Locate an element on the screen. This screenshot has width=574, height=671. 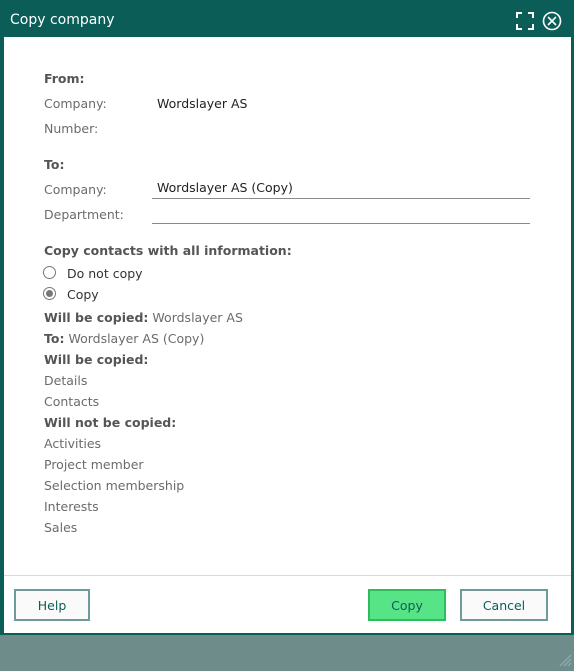
to-department-input is located at coordinates (341, 213).